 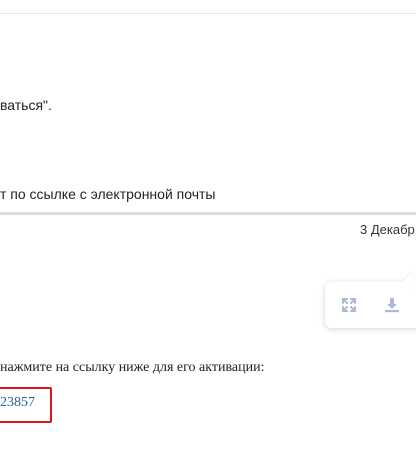 I want to click on expand-icon, so click(x=349, y=305).